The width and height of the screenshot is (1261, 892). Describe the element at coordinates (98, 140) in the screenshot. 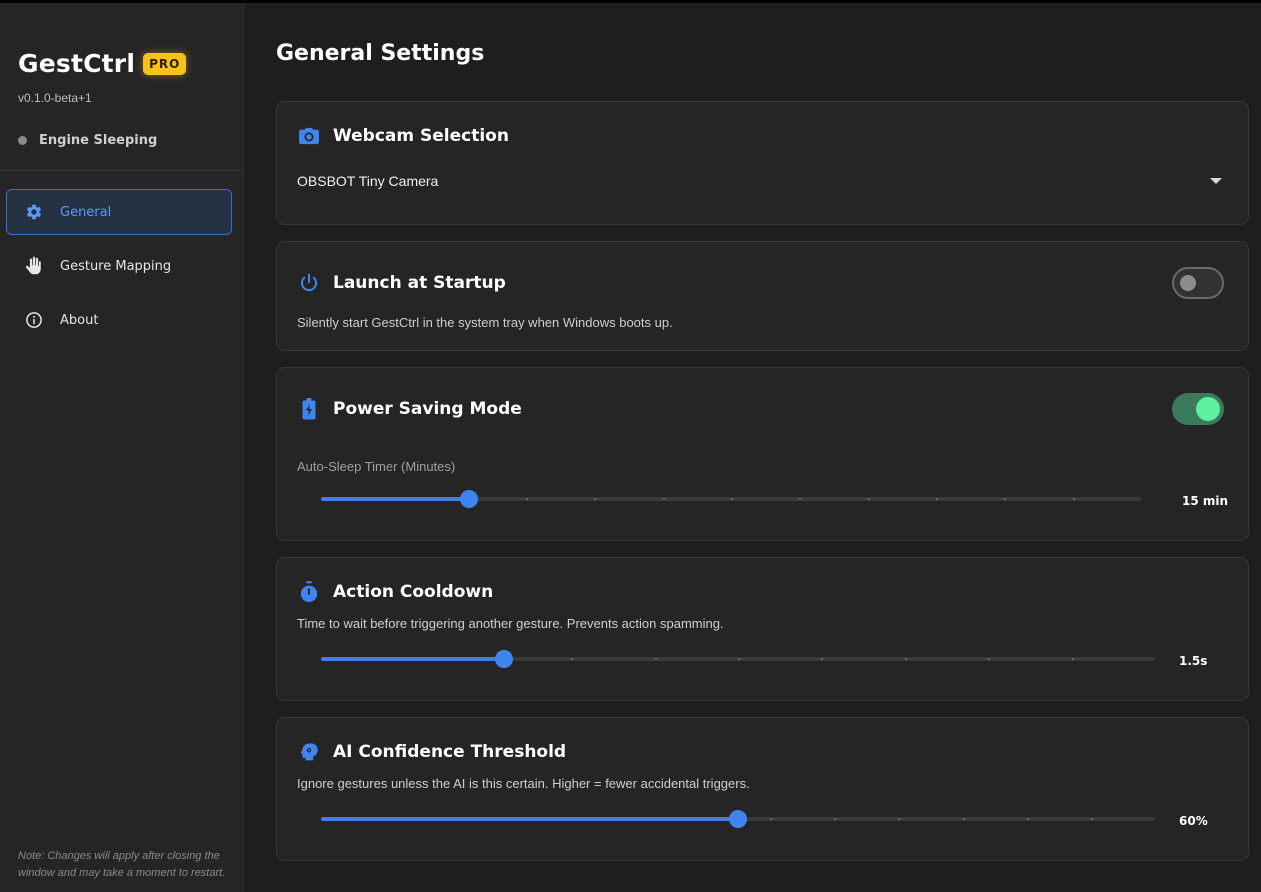

I see `engine-status-text: Engine Sleeping` at that location.